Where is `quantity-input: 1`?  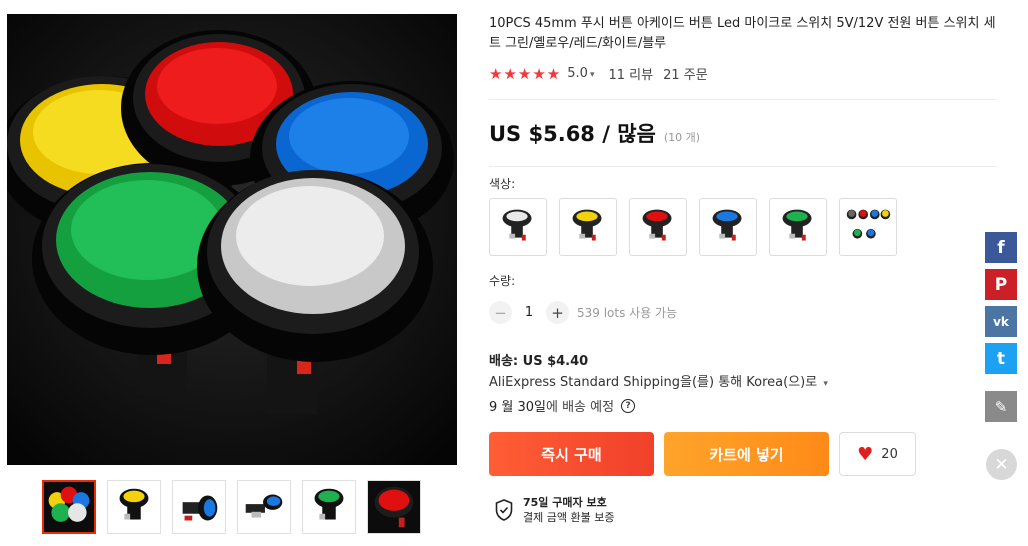
quantity-input: 1 is located at coordinates (529, 312).